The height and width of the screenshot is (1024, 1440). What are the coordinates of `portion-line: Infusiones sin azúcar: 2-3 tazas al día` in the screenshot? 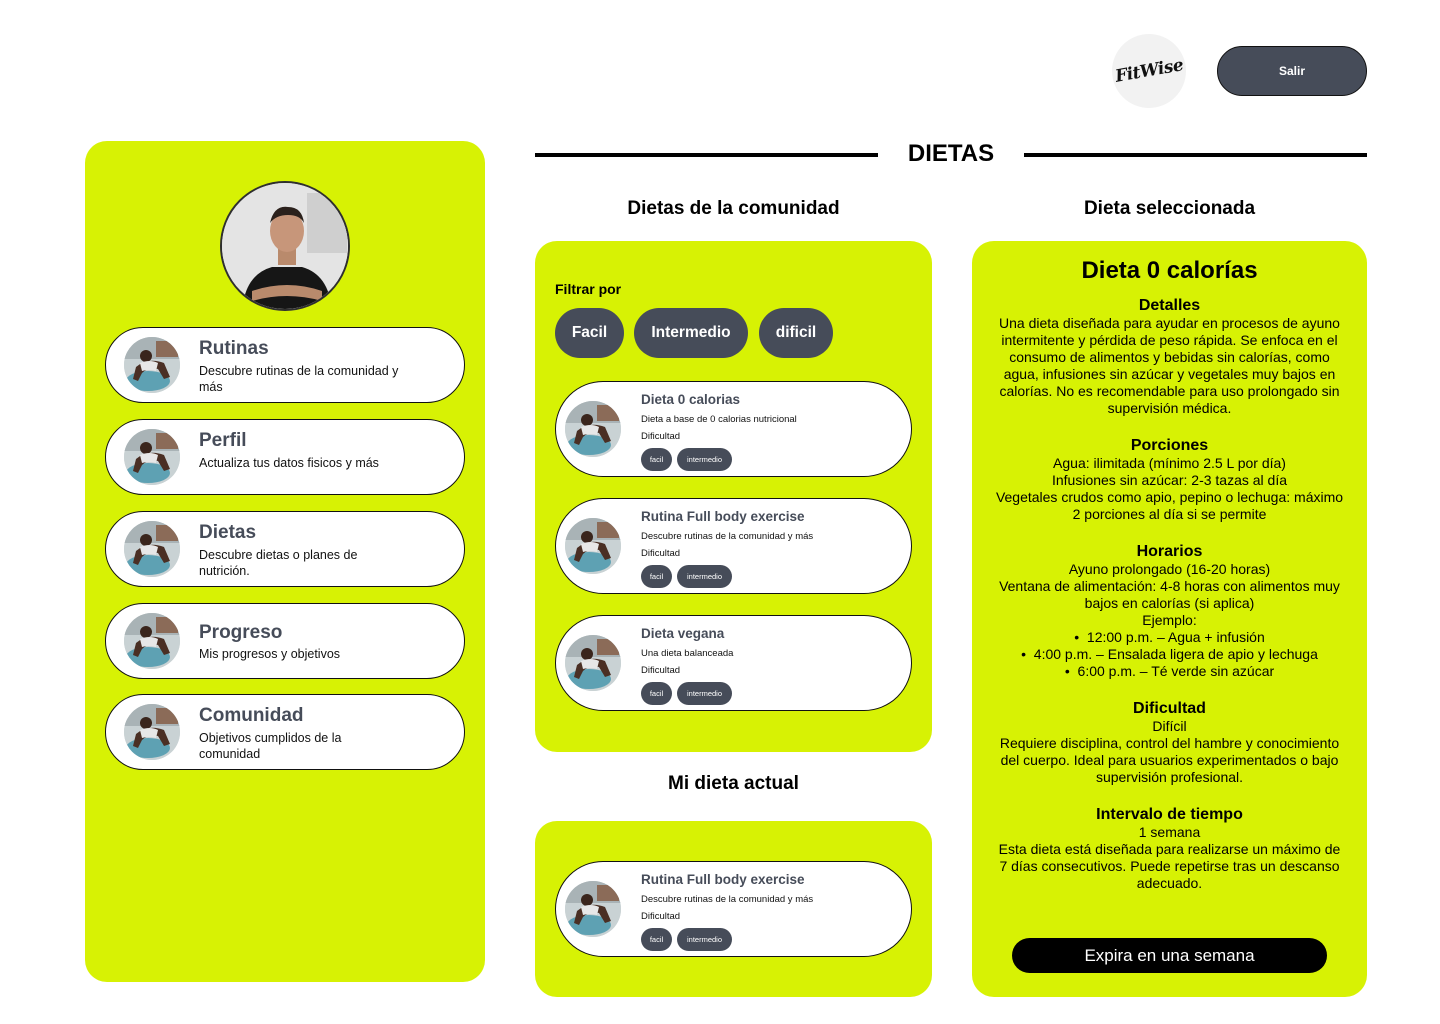 It's located at (1169, 480).